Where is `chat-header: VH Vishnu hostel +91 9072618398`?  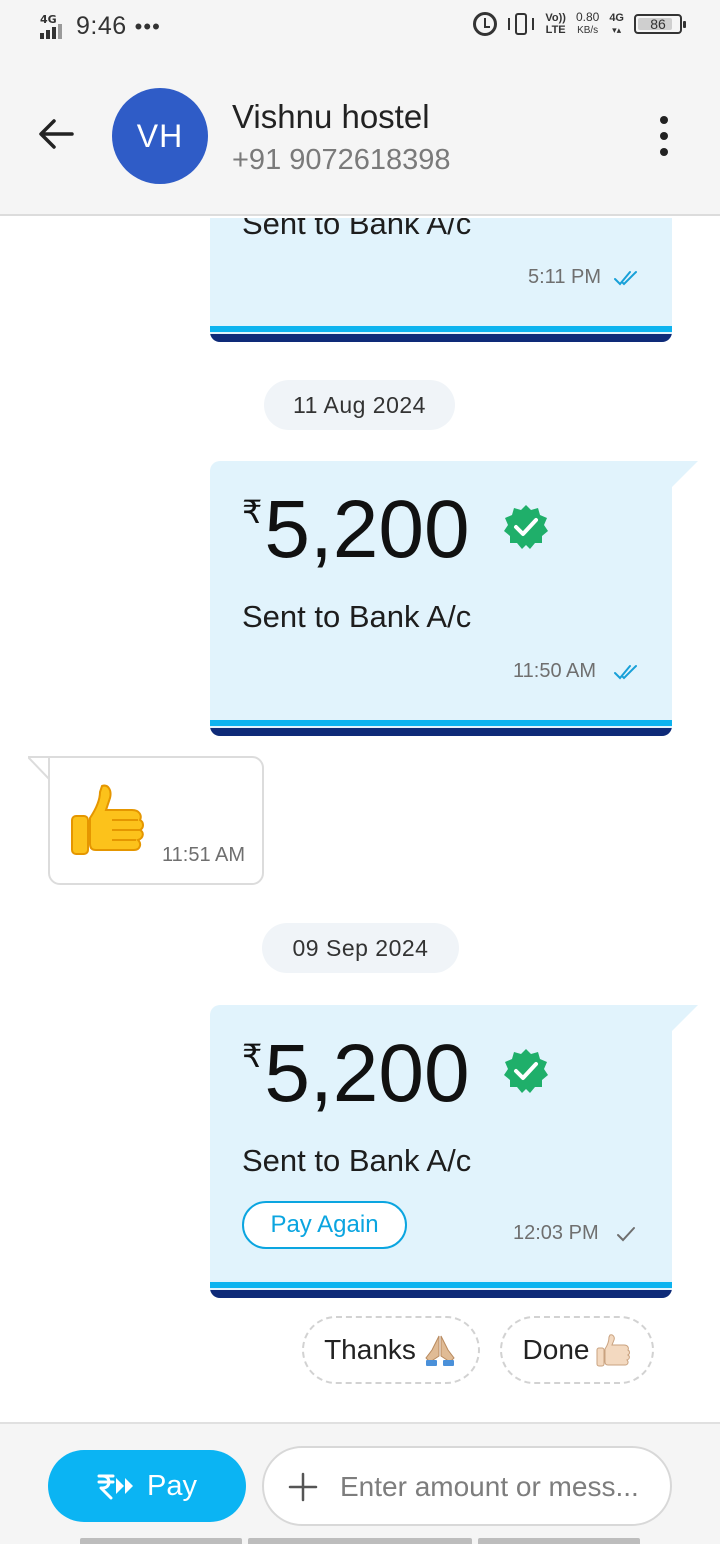
chat-header: VH Vishnu hostel +91 9072618398 is located at coordinates (360, 136).